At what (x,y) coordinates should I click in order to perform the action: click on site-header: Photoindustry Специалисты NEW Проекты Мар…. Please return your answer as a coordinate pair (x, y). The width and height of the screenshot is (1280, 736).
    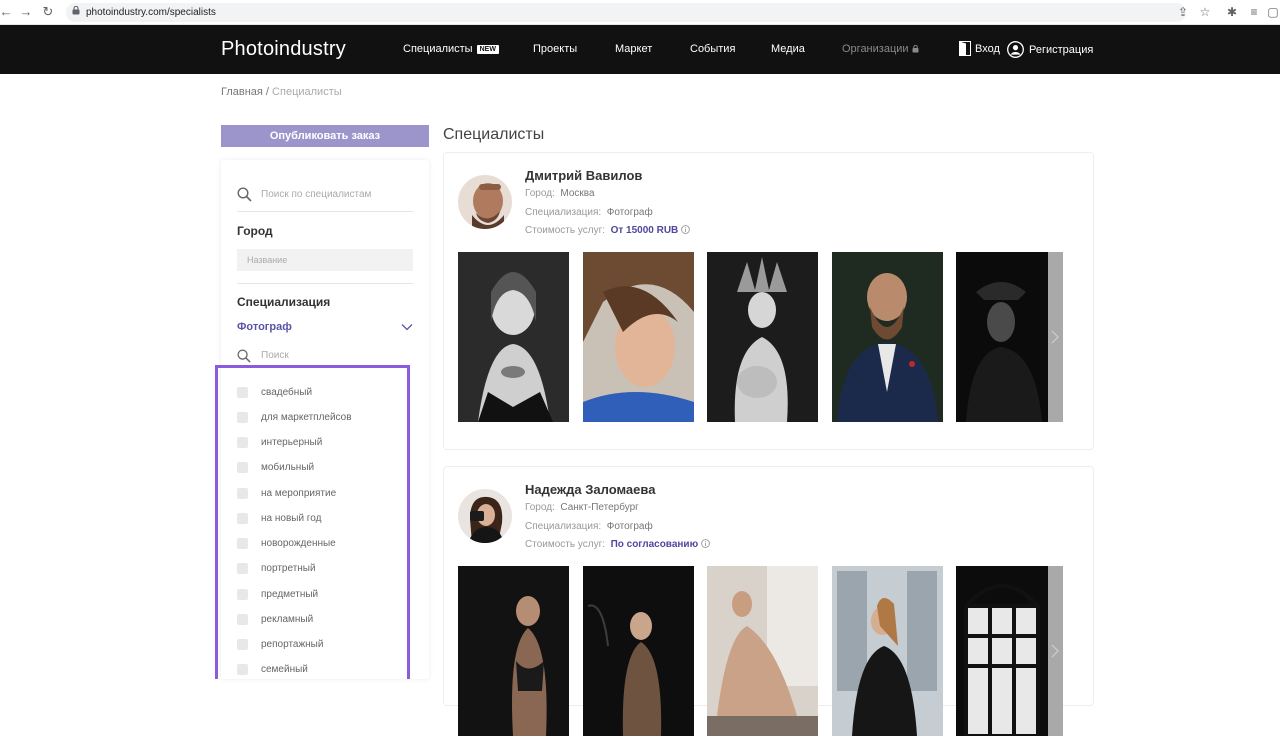
    Looking at the image, I should click on (640, 49).